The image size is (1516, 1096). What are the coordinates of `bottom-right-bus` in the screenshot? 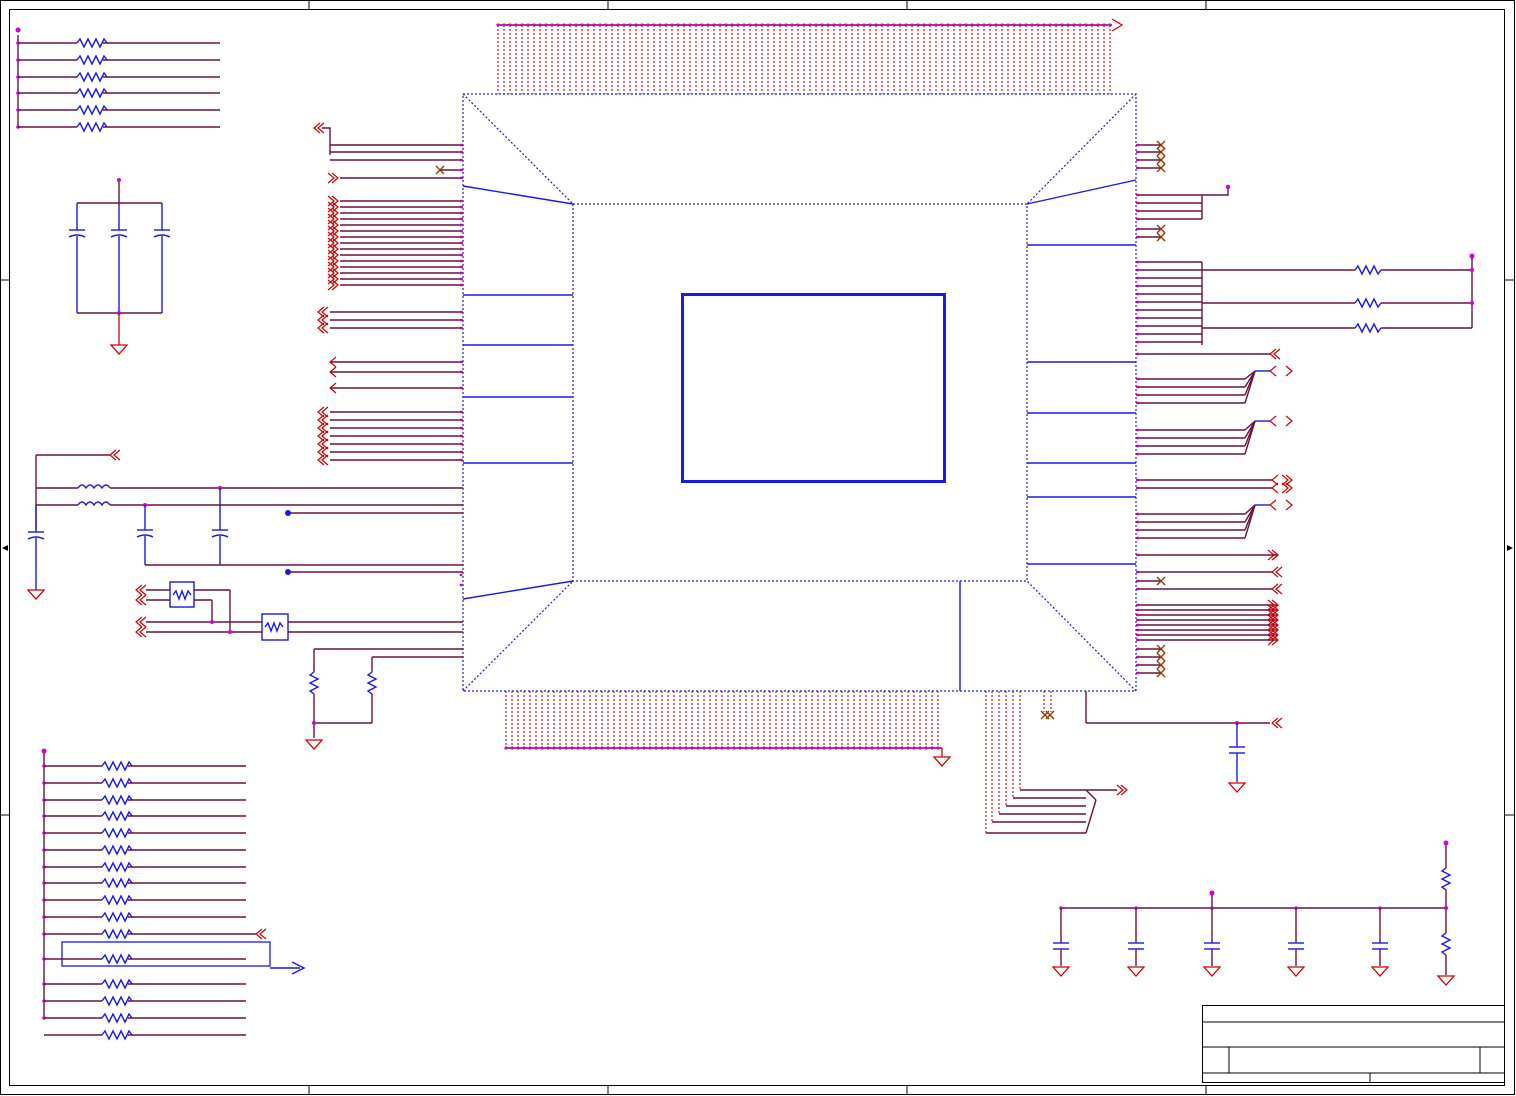 It's located at (1134, 762).